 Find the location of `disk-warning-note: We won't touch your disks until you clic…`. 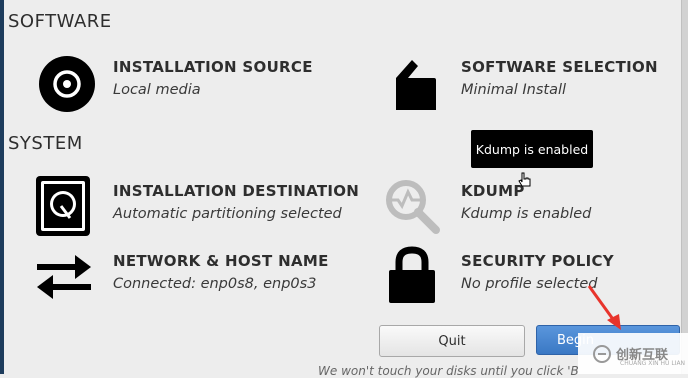

disk-warning-note: We won't touch your disks until you clic… is located at coordinates (448, 371).